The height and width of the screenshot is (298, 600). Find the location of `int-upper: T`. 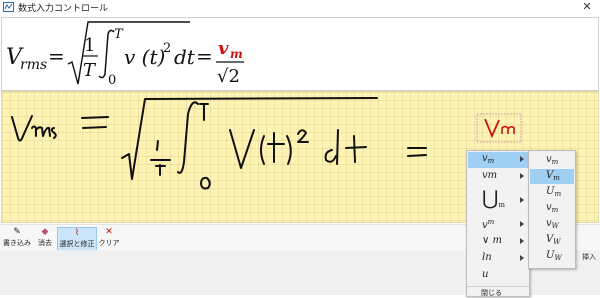

int-upper: T is located at coordinates (119, 34).